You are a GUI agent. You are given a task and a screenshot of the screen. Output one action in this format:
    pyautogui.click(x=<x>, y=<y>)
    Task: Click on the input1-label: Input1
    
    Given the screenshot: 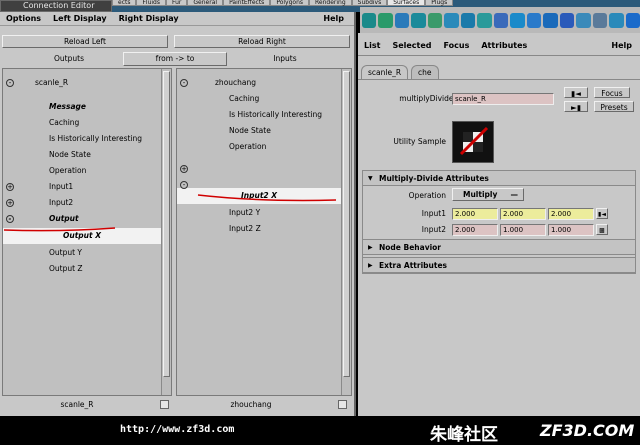 What is the action you would take?
    pyautogui.click(x=433, y=213)
    